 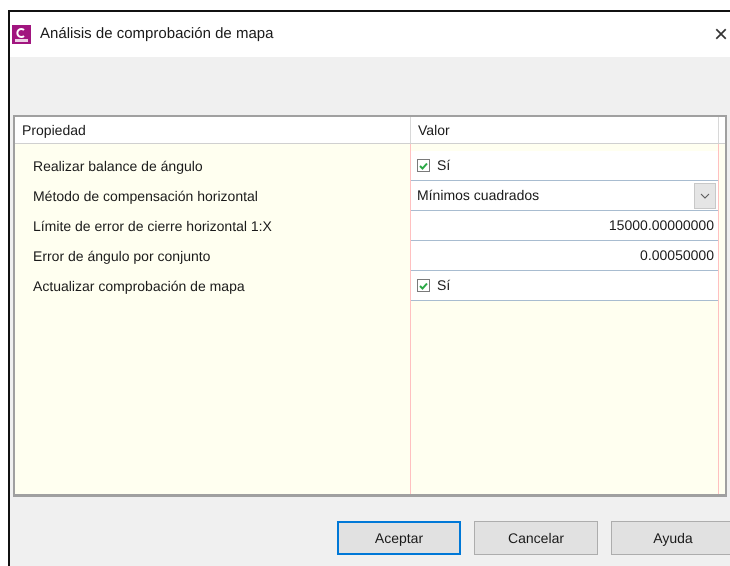 What do you see at coordinates (122, 256) in the screenshot?
I see `property-label: Error de ángulo por conjunto` at bounding box center [122, 256].